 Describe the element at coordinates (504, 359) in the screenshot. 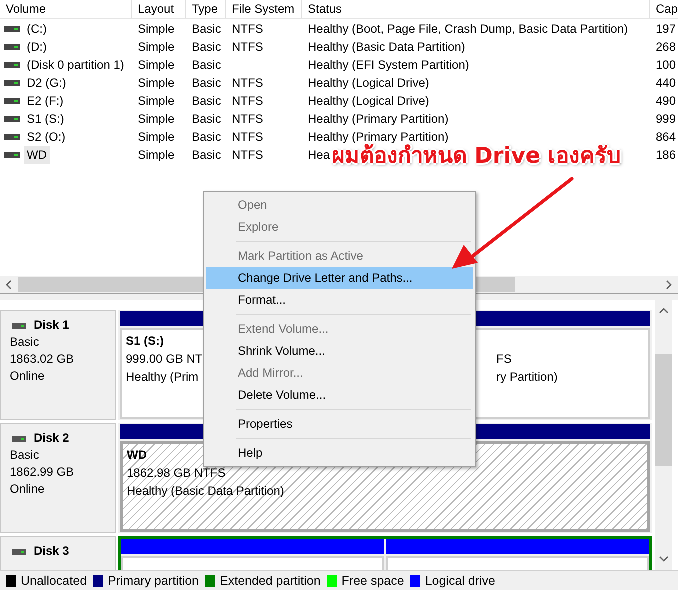

I see `partition-size: FS` at that location.